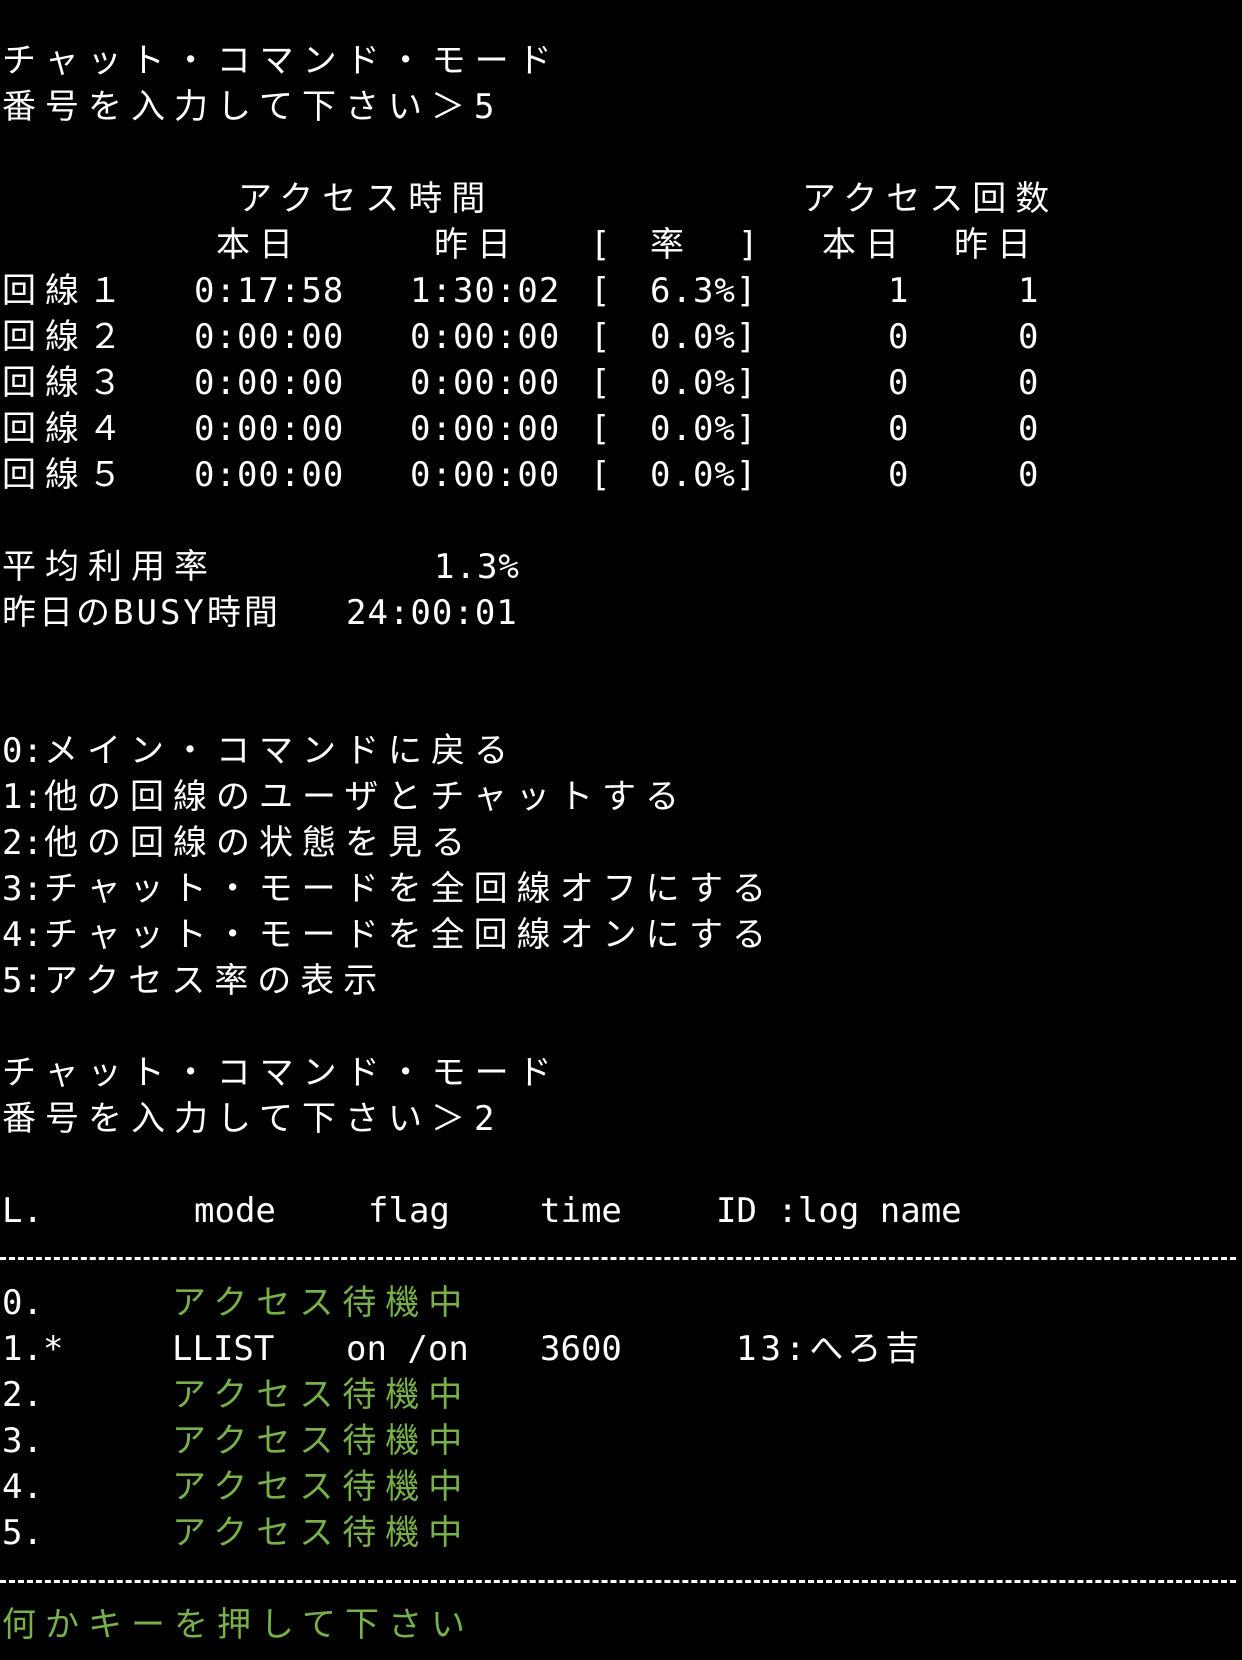  What do you see at coordinates (671, 245) in the screenshot?
I see `col-rate-header: 率` at bounding box center [671, 245].